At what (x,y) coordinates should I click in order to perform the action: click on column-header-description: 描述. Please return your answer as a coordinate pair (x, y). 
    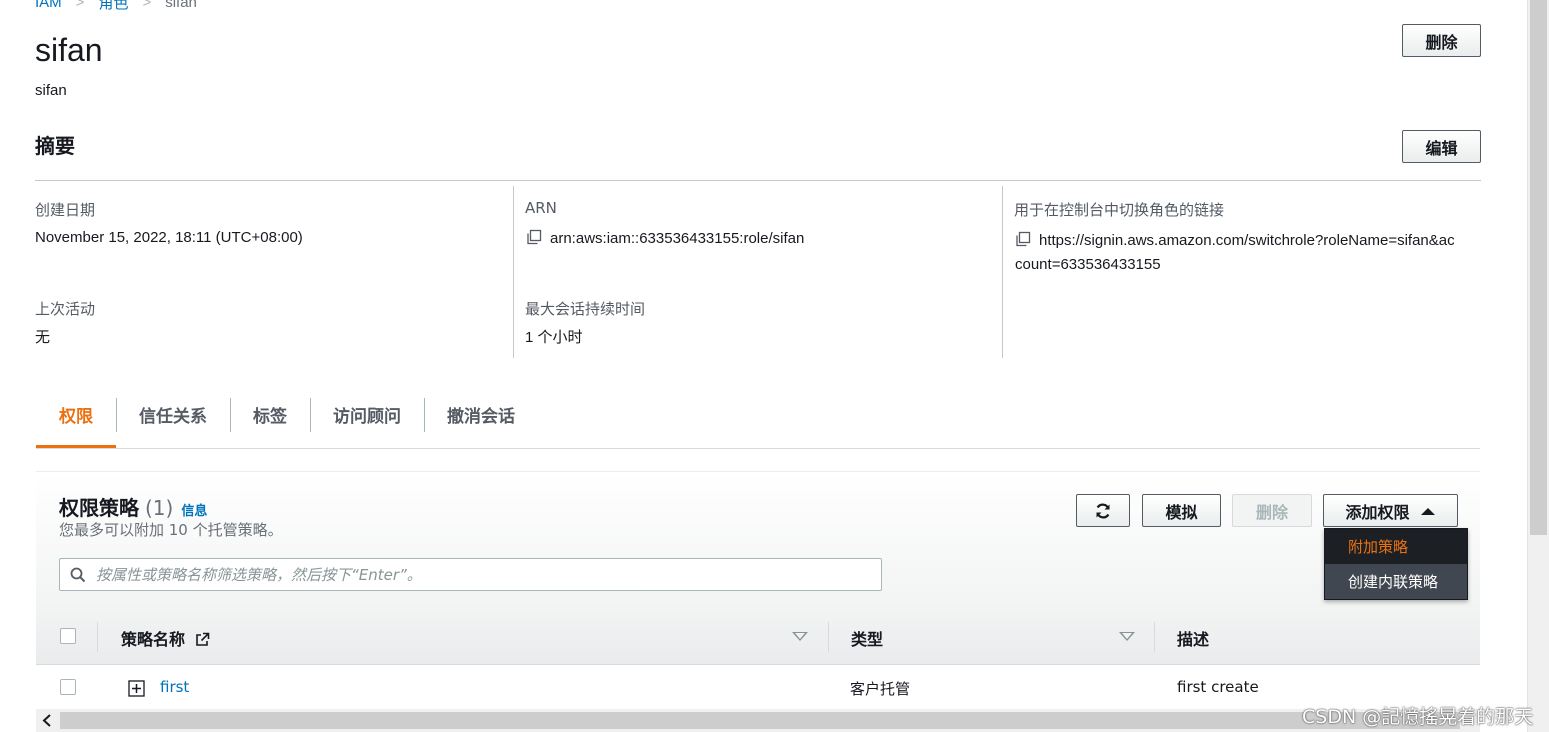
    Looking at the image, I should click on (1193, 638).